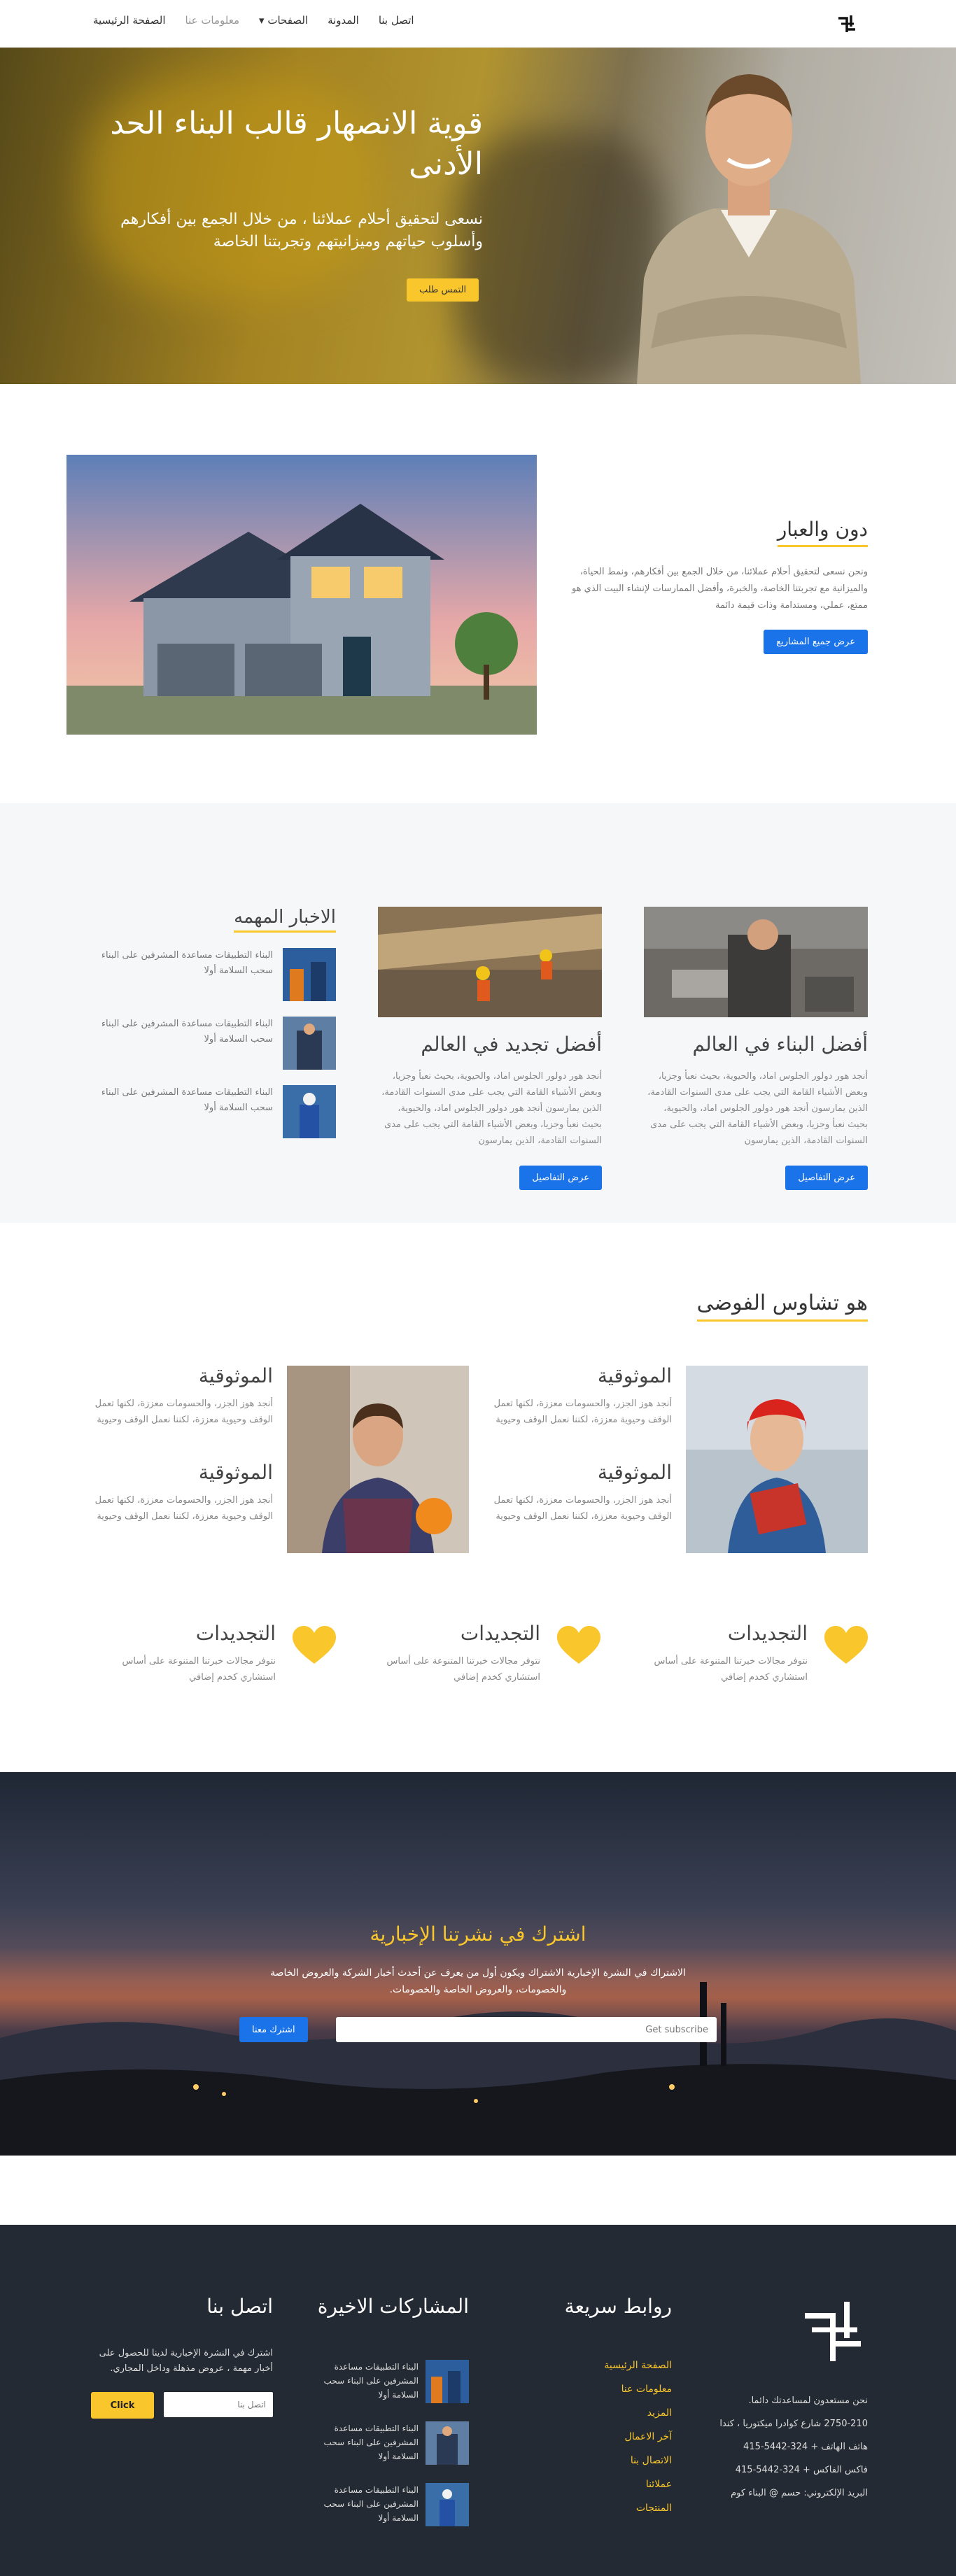 The width and height of the screenshot is (956, 2576). What do you see at coordinates (213, 20) in the screenshot?
I see `nav-about: معلومات عنا` at bounding box center [213, 20].